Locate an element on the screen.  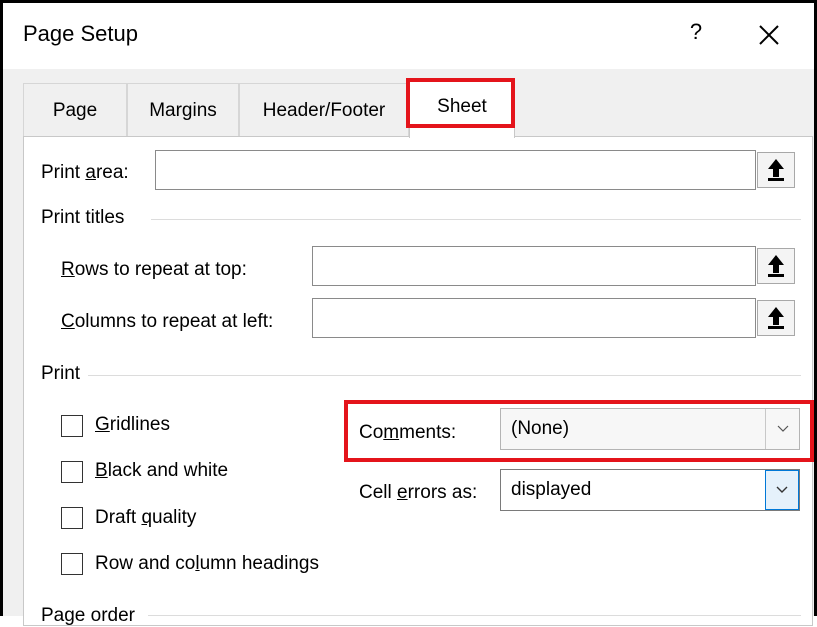
cell-errors-dropdown-button is located at coordinates (782, 490).